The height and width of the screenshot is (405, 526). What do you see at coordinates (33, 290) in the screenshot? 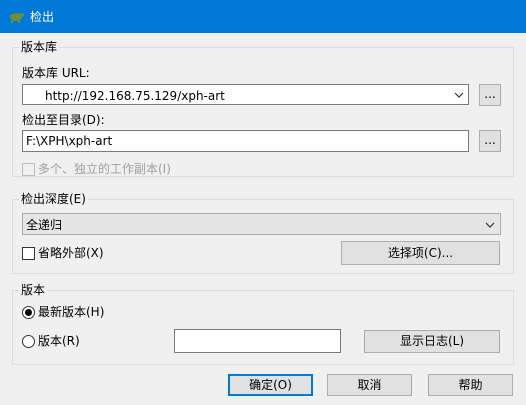
I see `revision-group-caption: 版本` at bounding box center [33, 290].